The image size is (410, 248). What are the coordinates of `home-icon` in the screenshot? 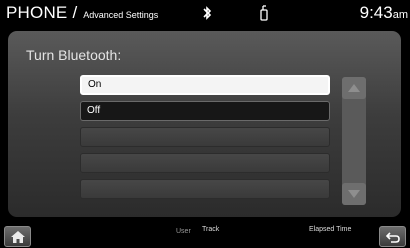 It's located at (17, 236).